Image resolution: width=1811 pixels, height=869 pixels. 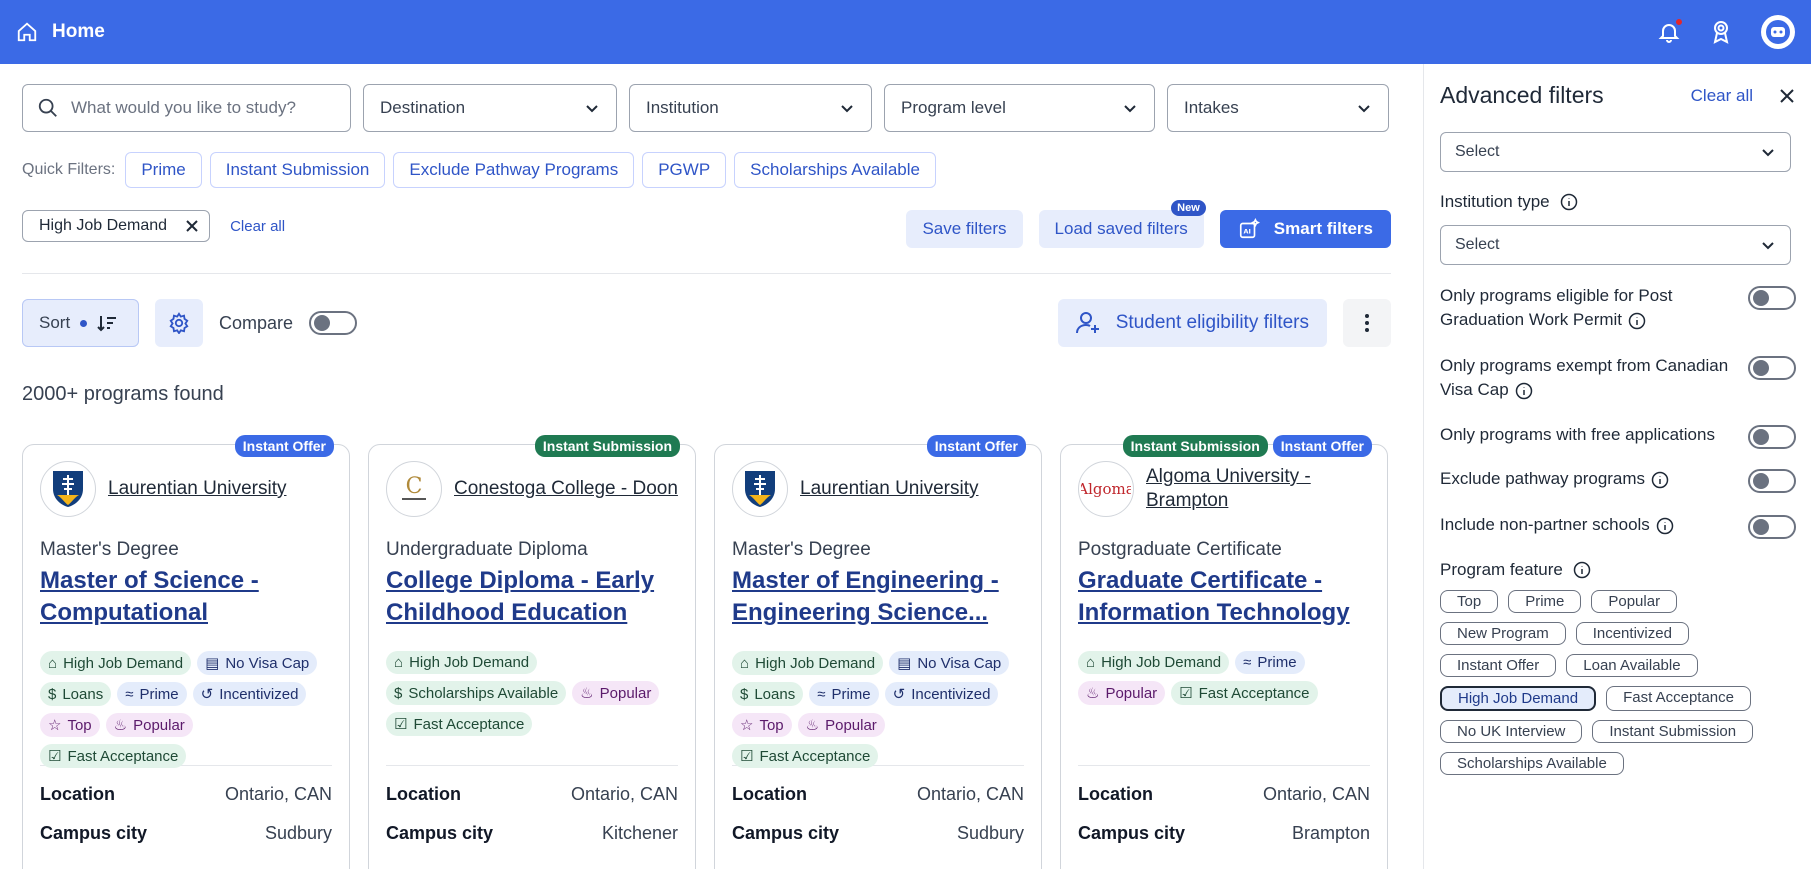 What do you see at coordinates (257, 226) in the screenshot?
I see `clear-all-link: Clear all` at bounding box center [257, 226].